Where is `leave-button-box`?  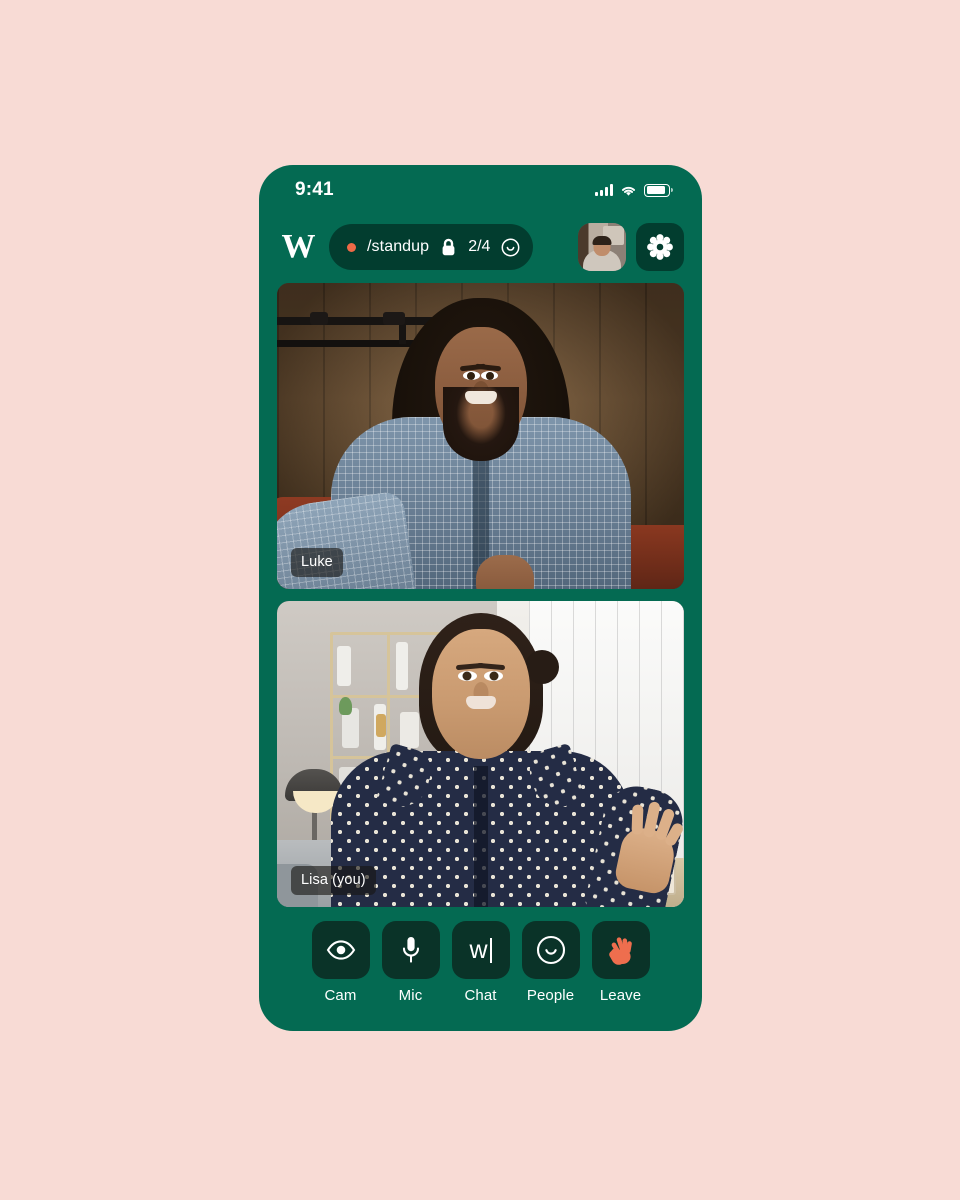 leave-button-box is located at coordinates (620, 950).